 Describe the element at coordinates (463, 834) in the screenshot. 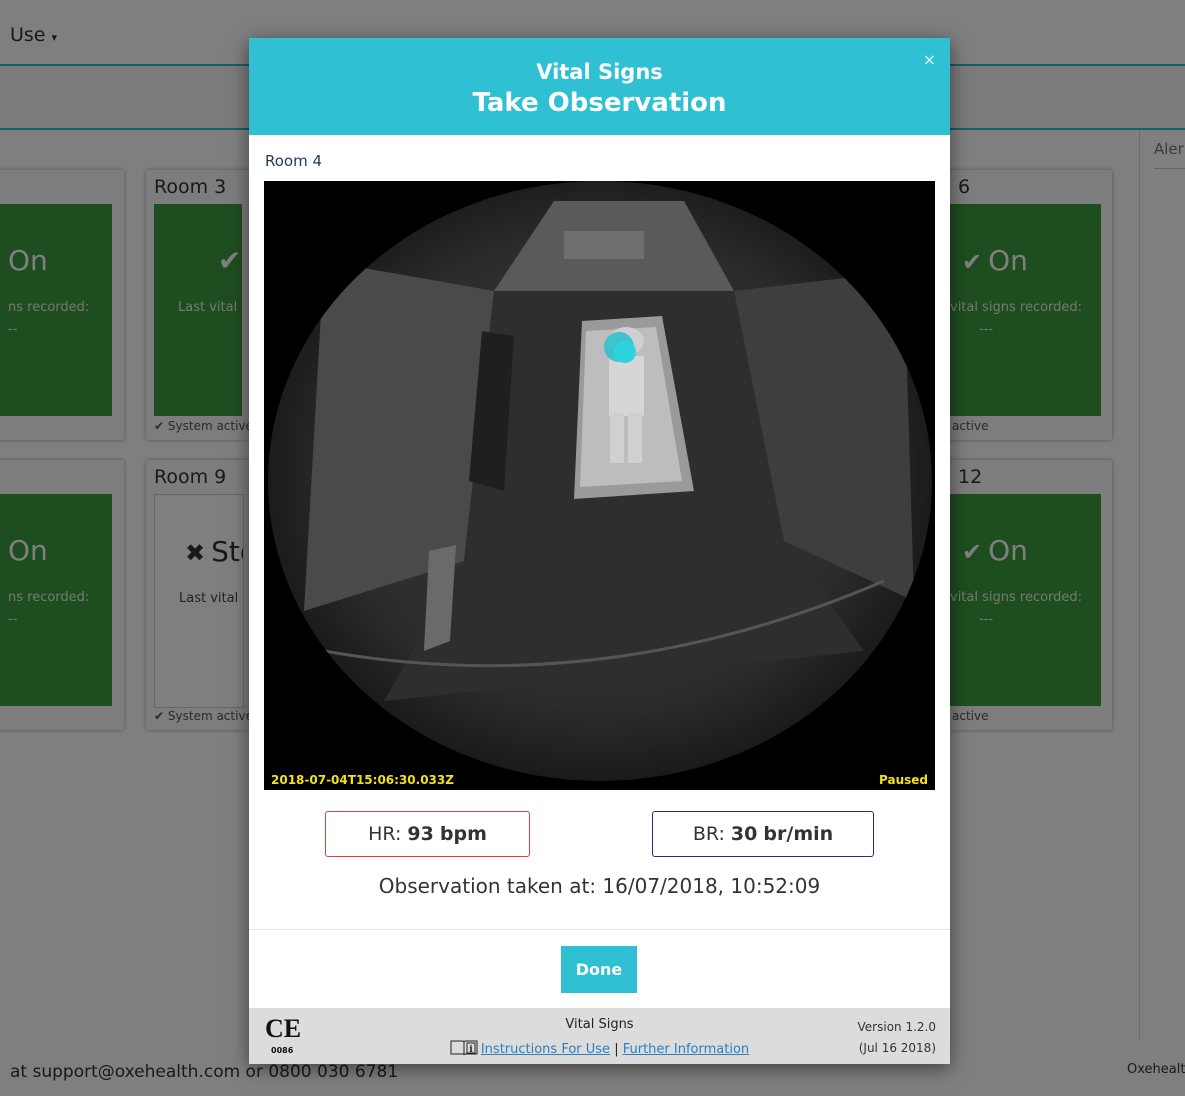

I see `hr-unit: bpm` at that location.